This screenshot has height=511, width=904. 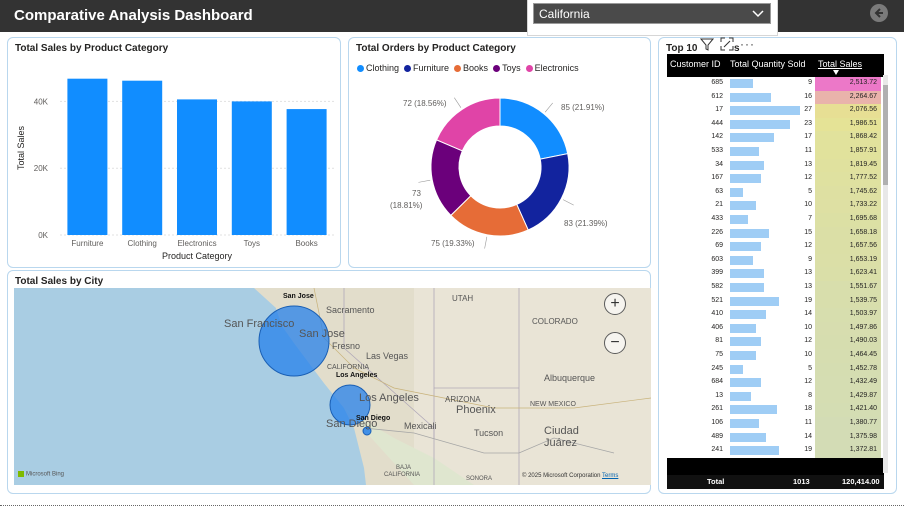 I want to click on bar-furniture, so click(x=87, y=156).